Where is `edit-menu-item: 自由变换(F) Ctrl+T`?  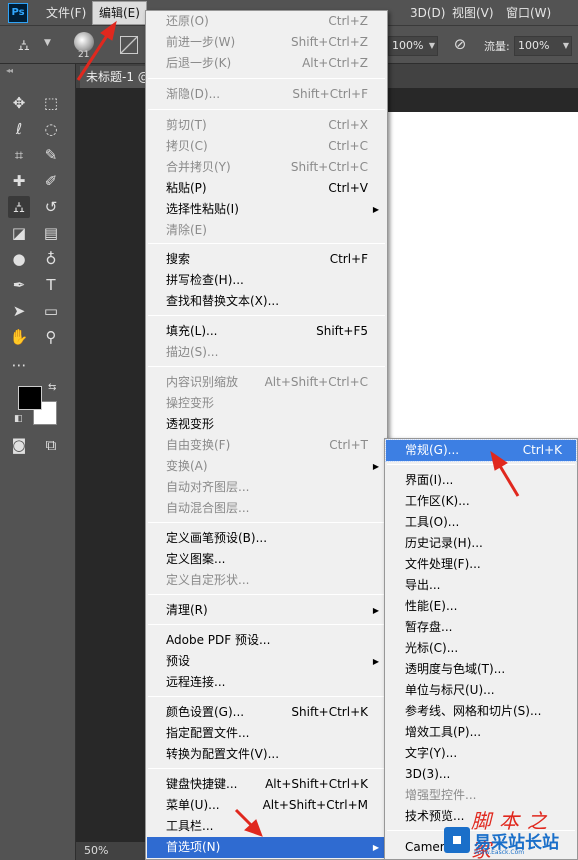 edit-menu-item: 自由变换(F) Ctrl+T is located at coordinates (266, 445).